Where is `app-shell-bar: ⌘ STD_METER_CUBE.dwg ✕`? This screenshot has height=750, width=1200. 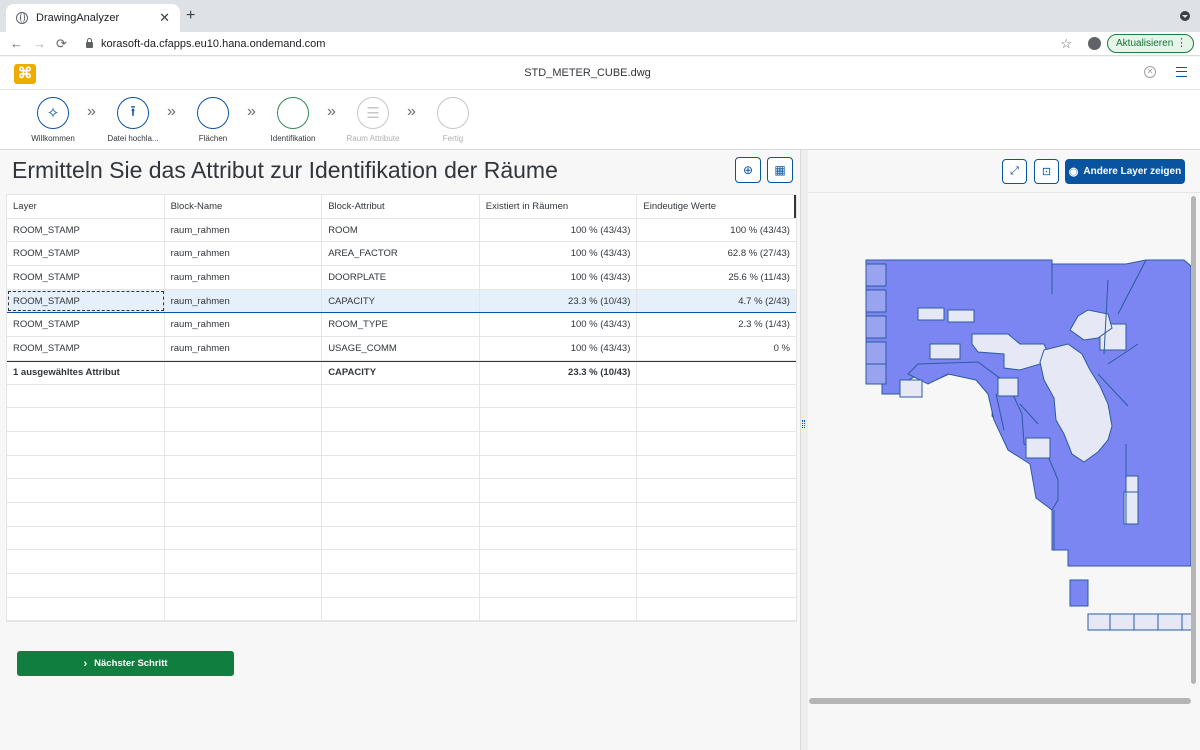 app-shell-bar: ⌘ STD_METER_CUBE.dwg ✕ is located at coordinates (600, 73).